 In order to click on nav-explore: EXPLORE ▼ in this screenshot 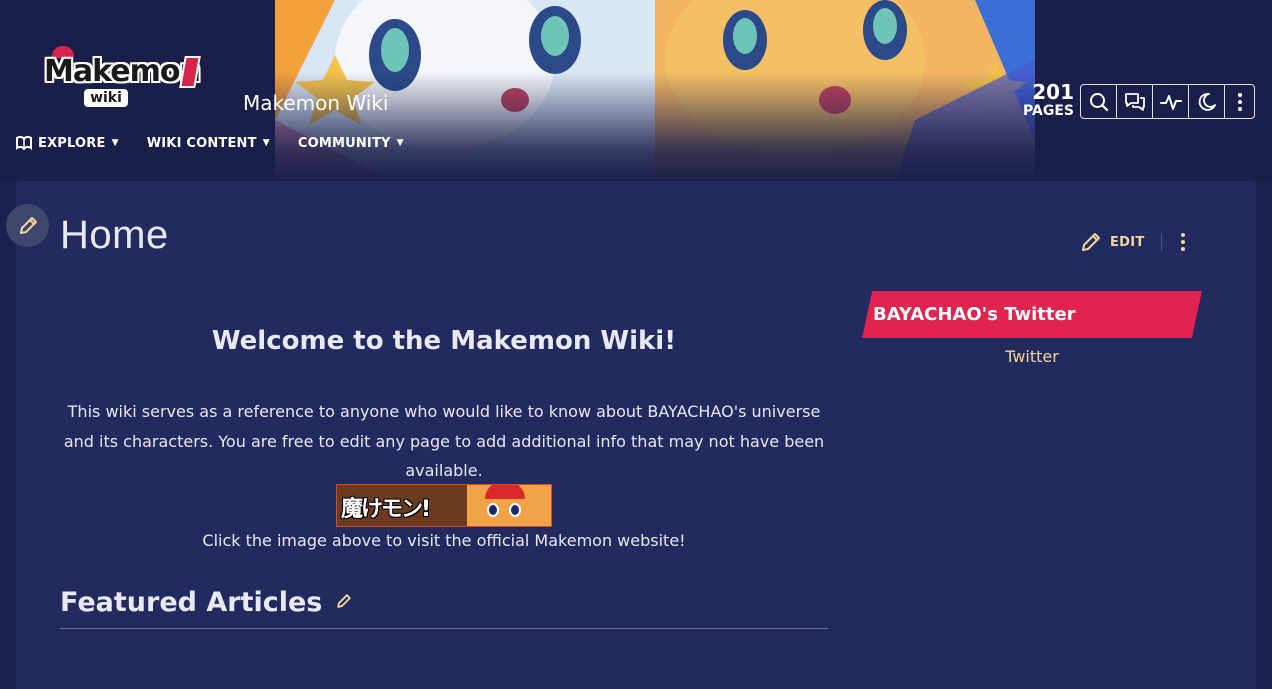, I will do `click(67, 143)`.